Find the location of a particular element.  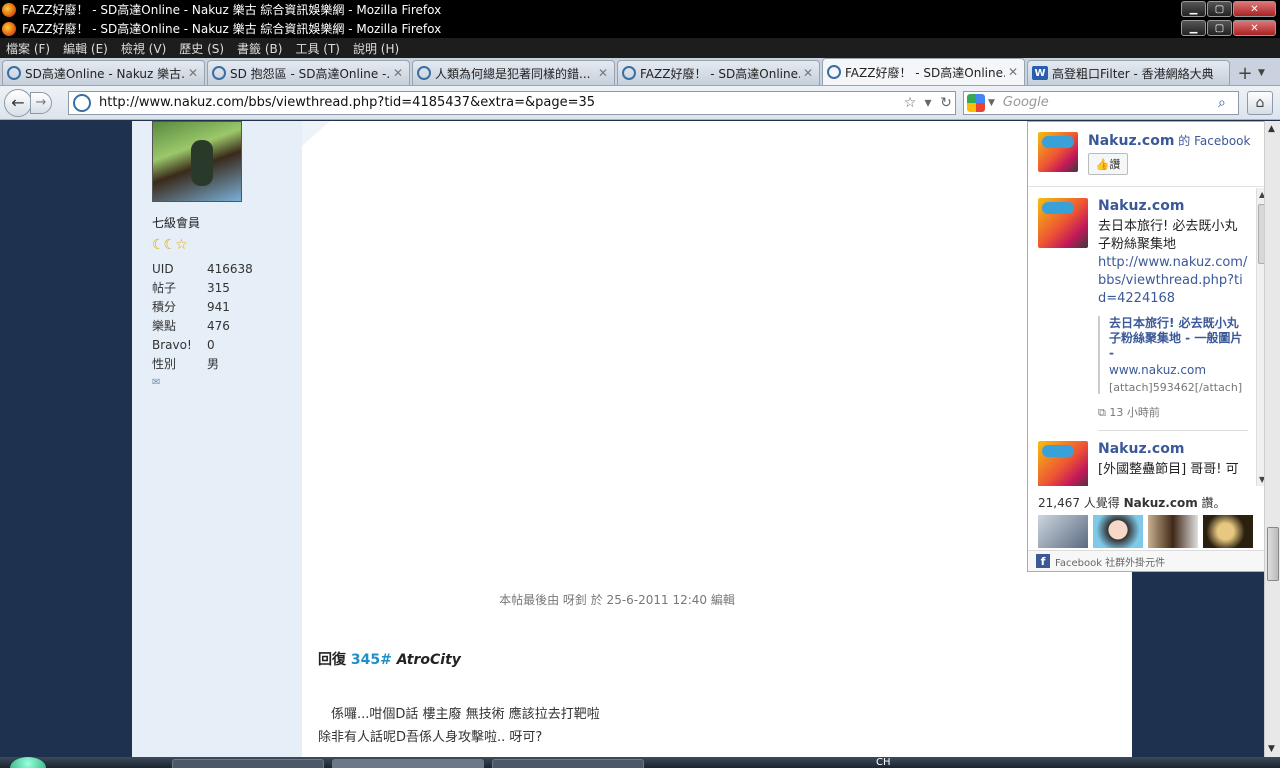

stat-key: UID is located at coordinates (163, 268).